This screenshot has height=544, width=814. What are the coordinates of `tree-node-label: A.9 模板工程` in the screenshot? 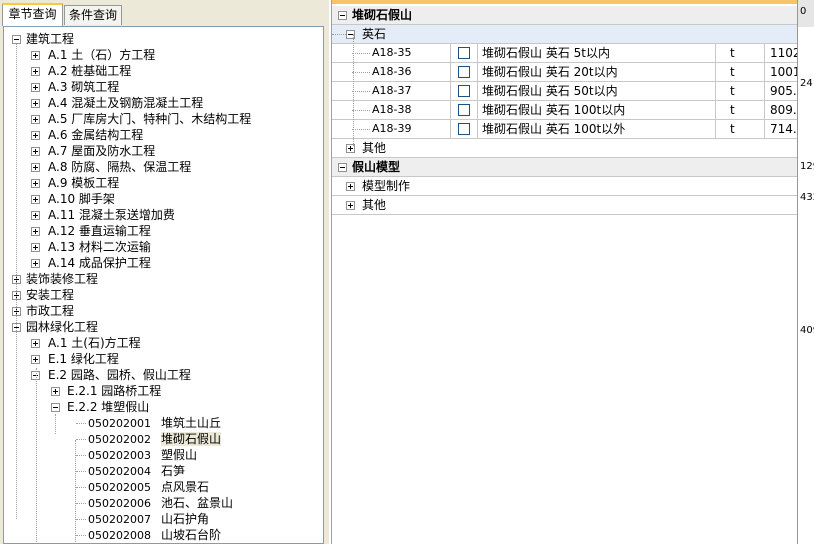 It's located at (83, 183).